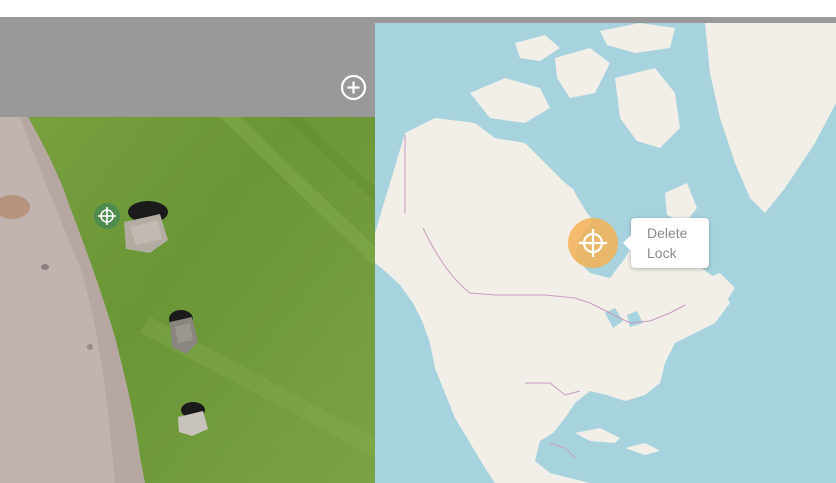 This screenshot has height=483, width=836. I want to click on marker-context-popup: Delete Lock, so click(666, 243).